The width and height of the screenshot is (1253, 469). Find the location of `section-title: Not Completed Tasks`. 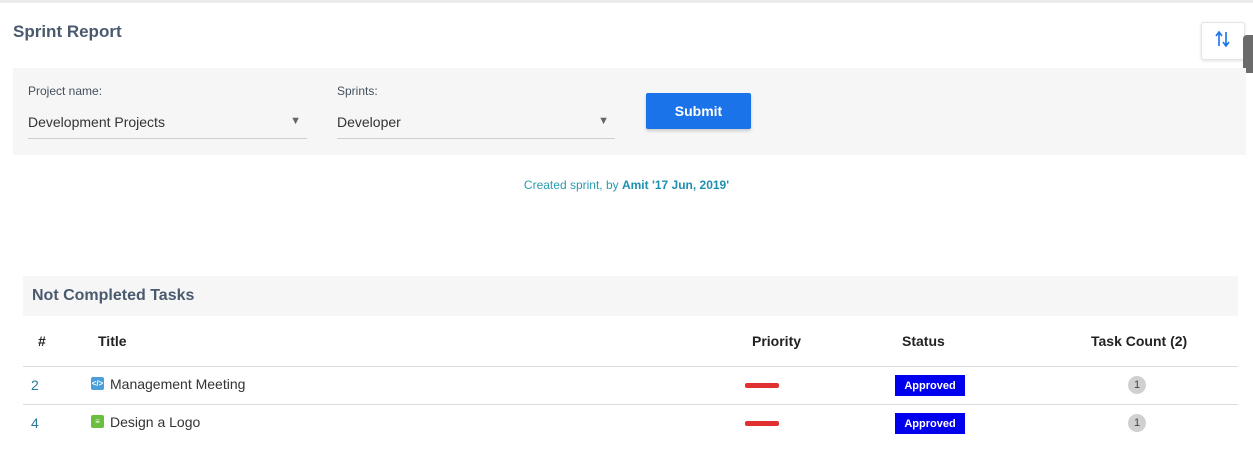

section-title: Not Completed Tasks is located at coordinates (630, 296).